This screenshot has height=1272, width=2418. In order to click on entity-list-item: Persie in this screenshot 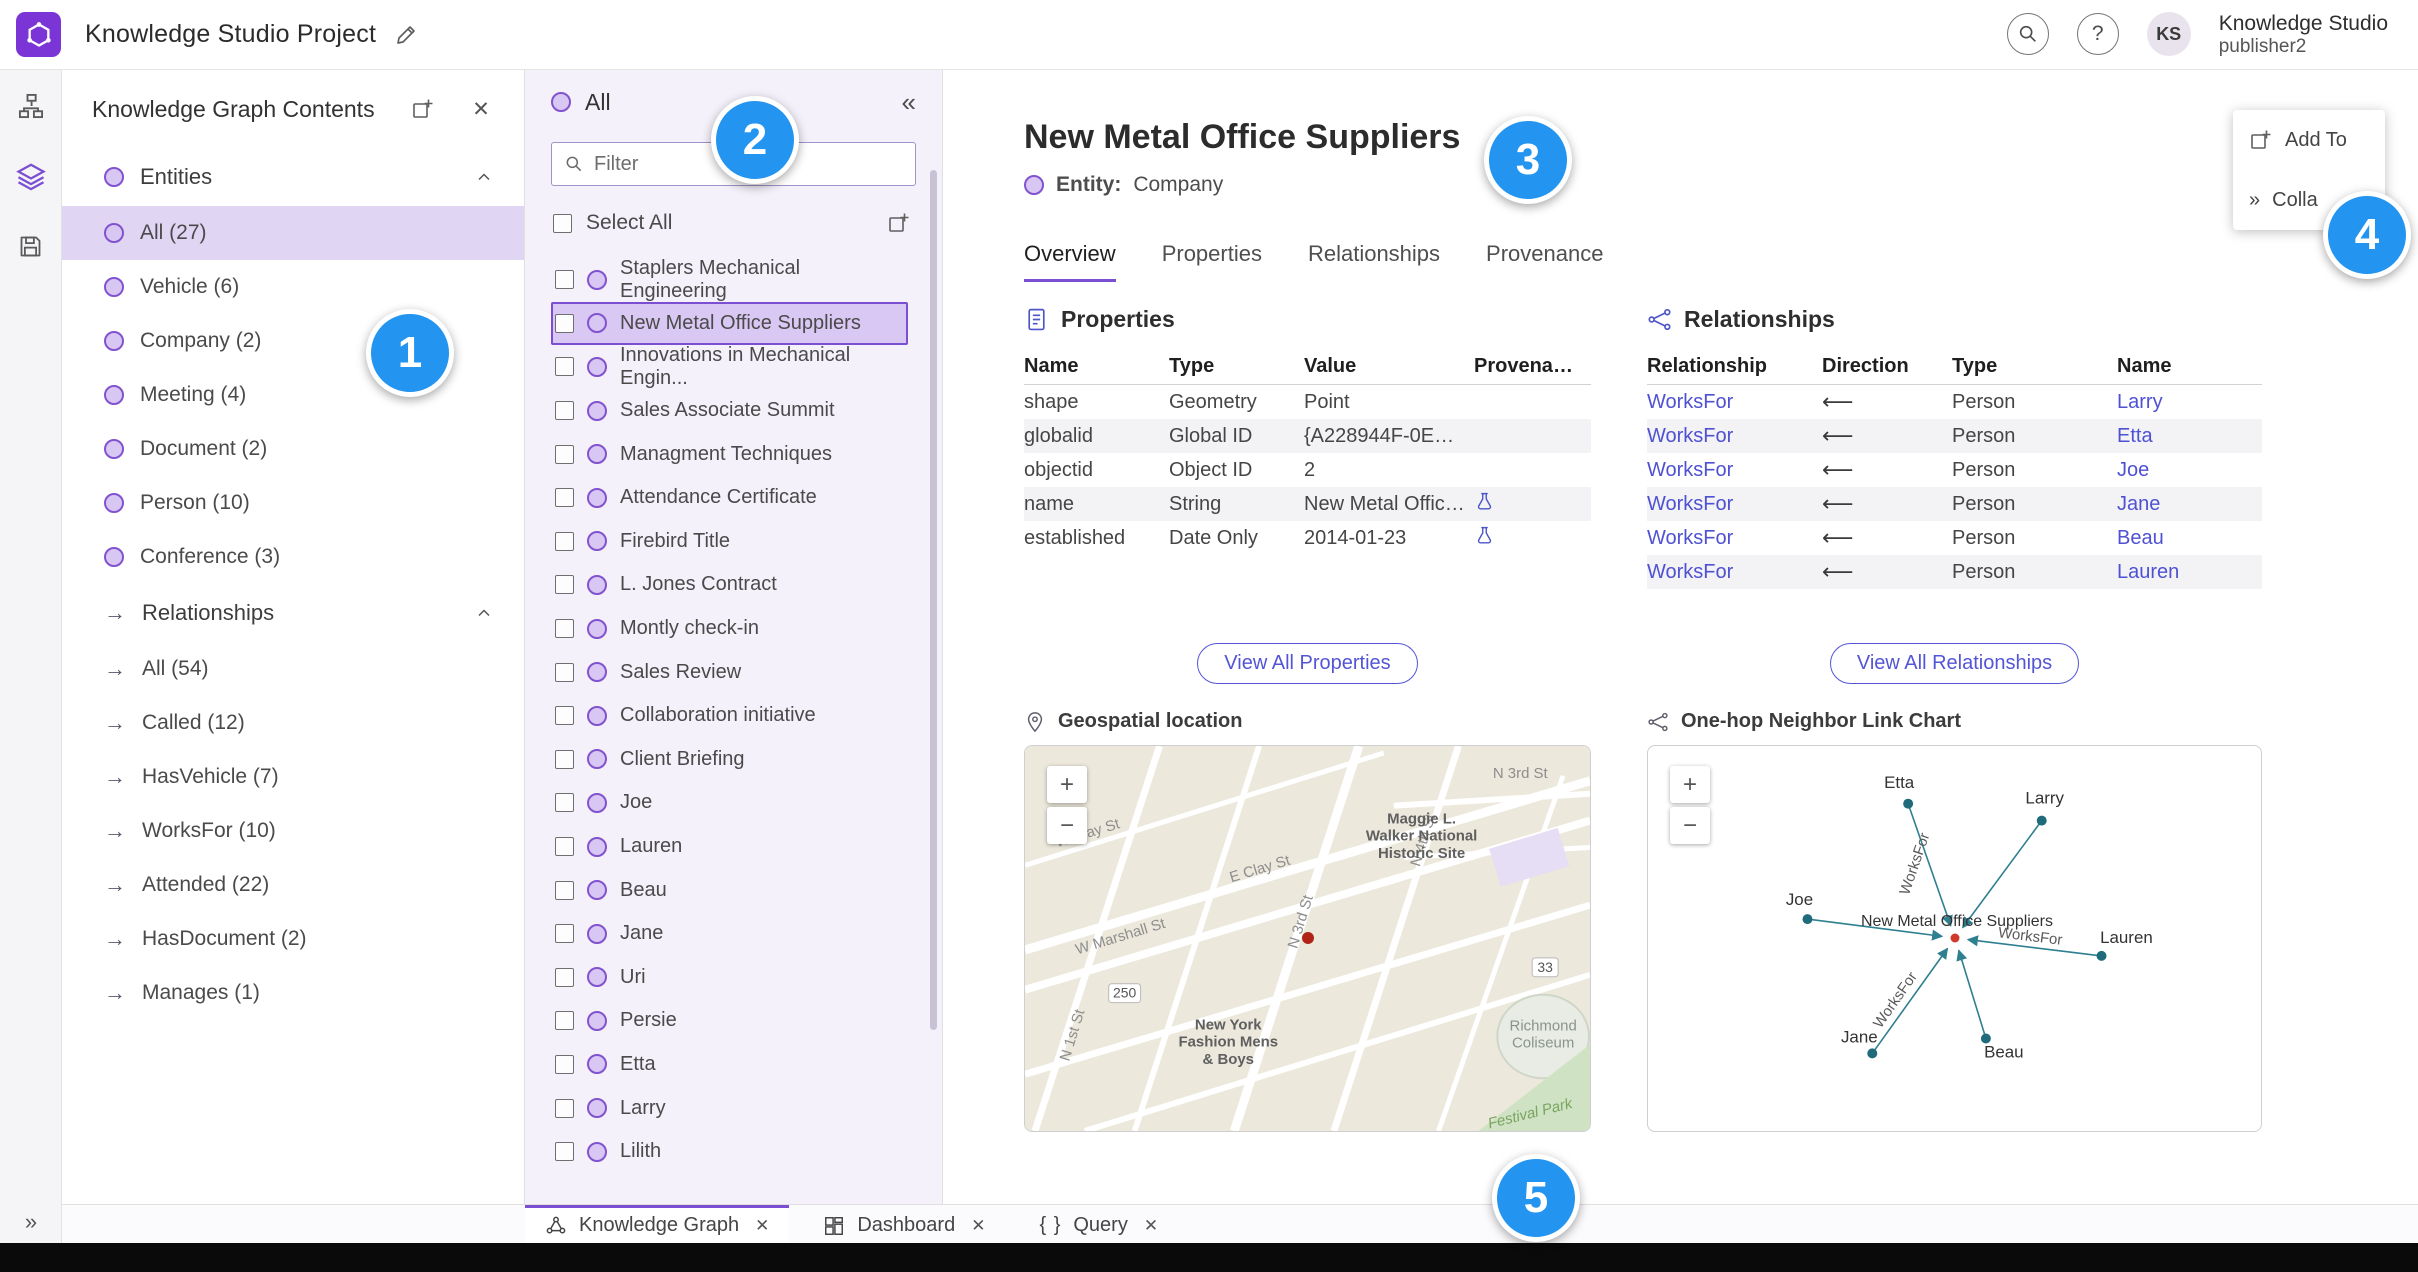, I will do `click(729, 1021)`.